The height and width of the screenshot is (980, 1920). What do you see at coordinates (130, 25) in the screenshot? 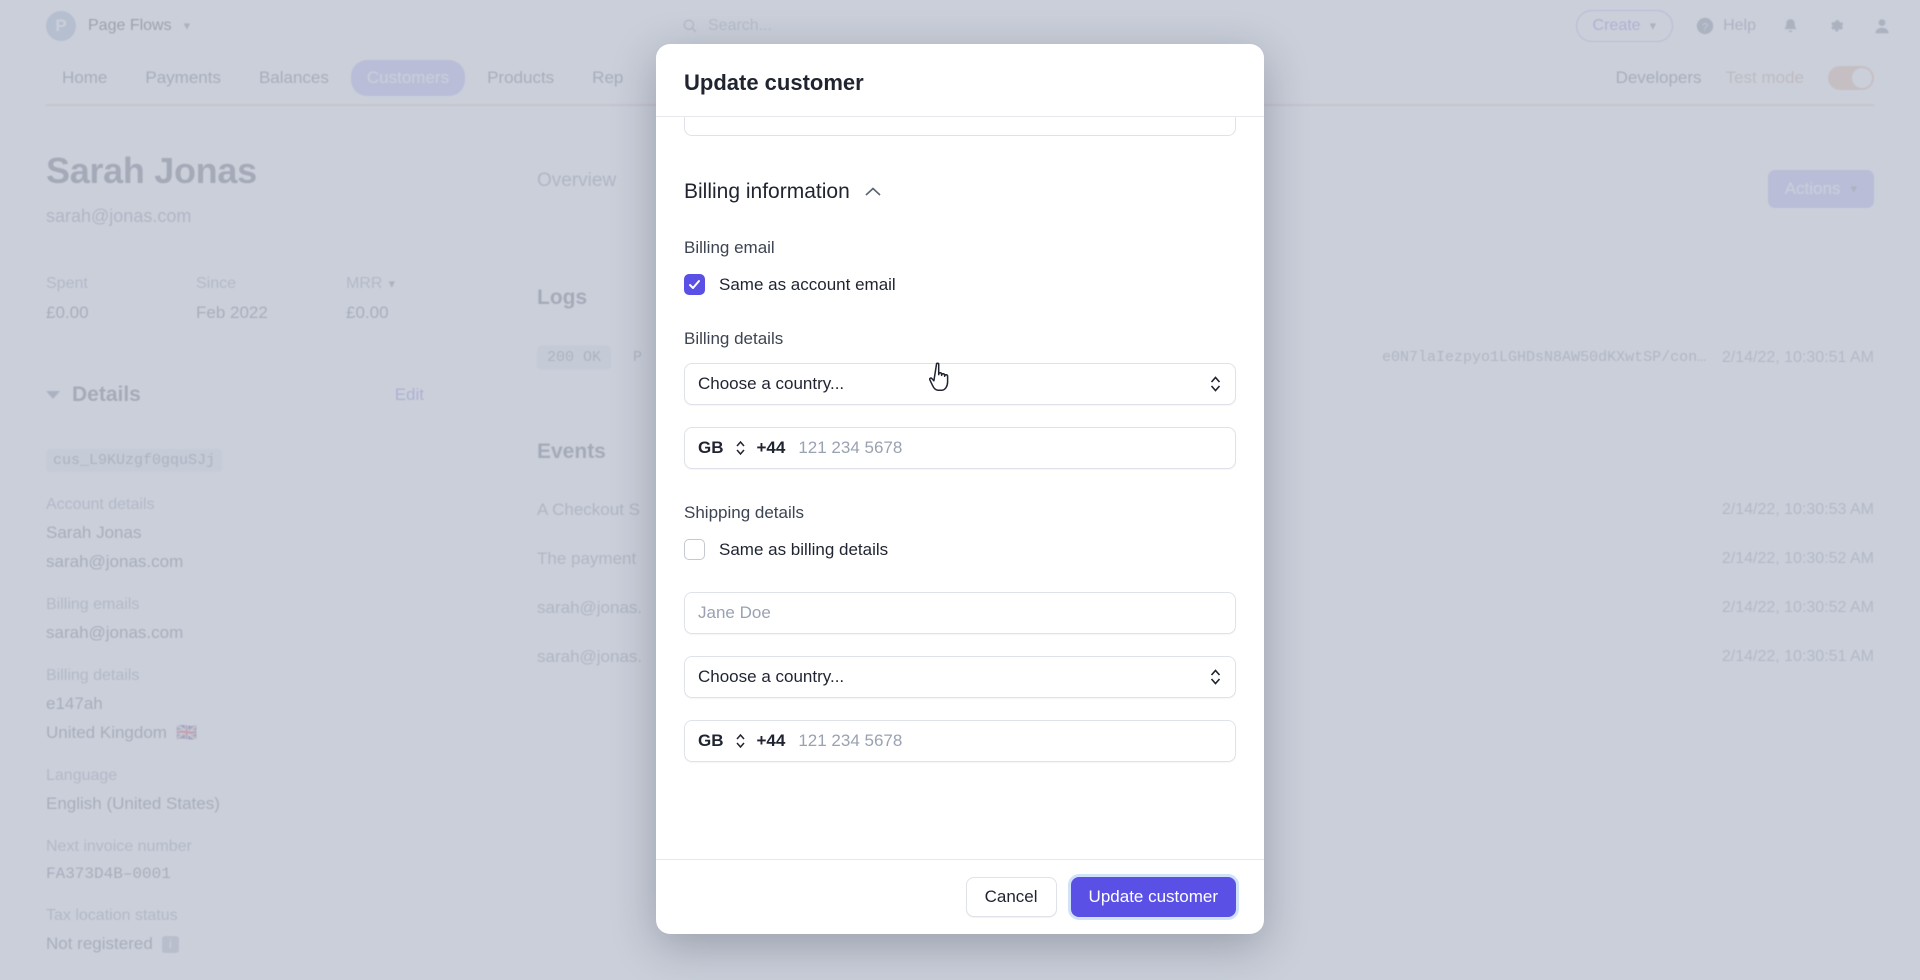
I see `brand-name: Page Flows` at bounding box center [130, 25].